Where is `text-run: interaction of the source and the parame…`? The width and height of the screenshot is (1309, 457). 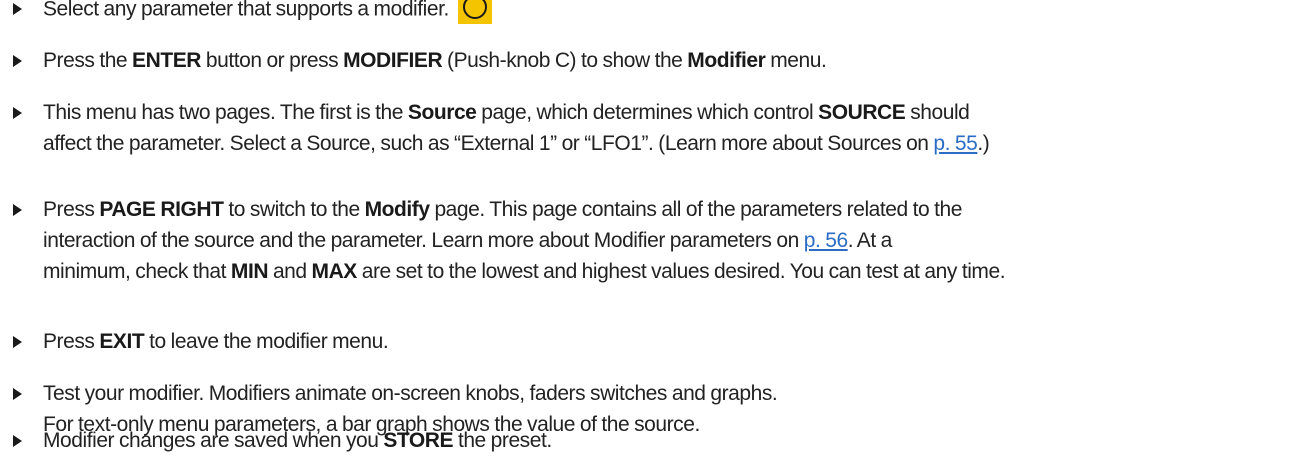
text-run: interaction of the source and the parame… is located at coordinates (423, 240).